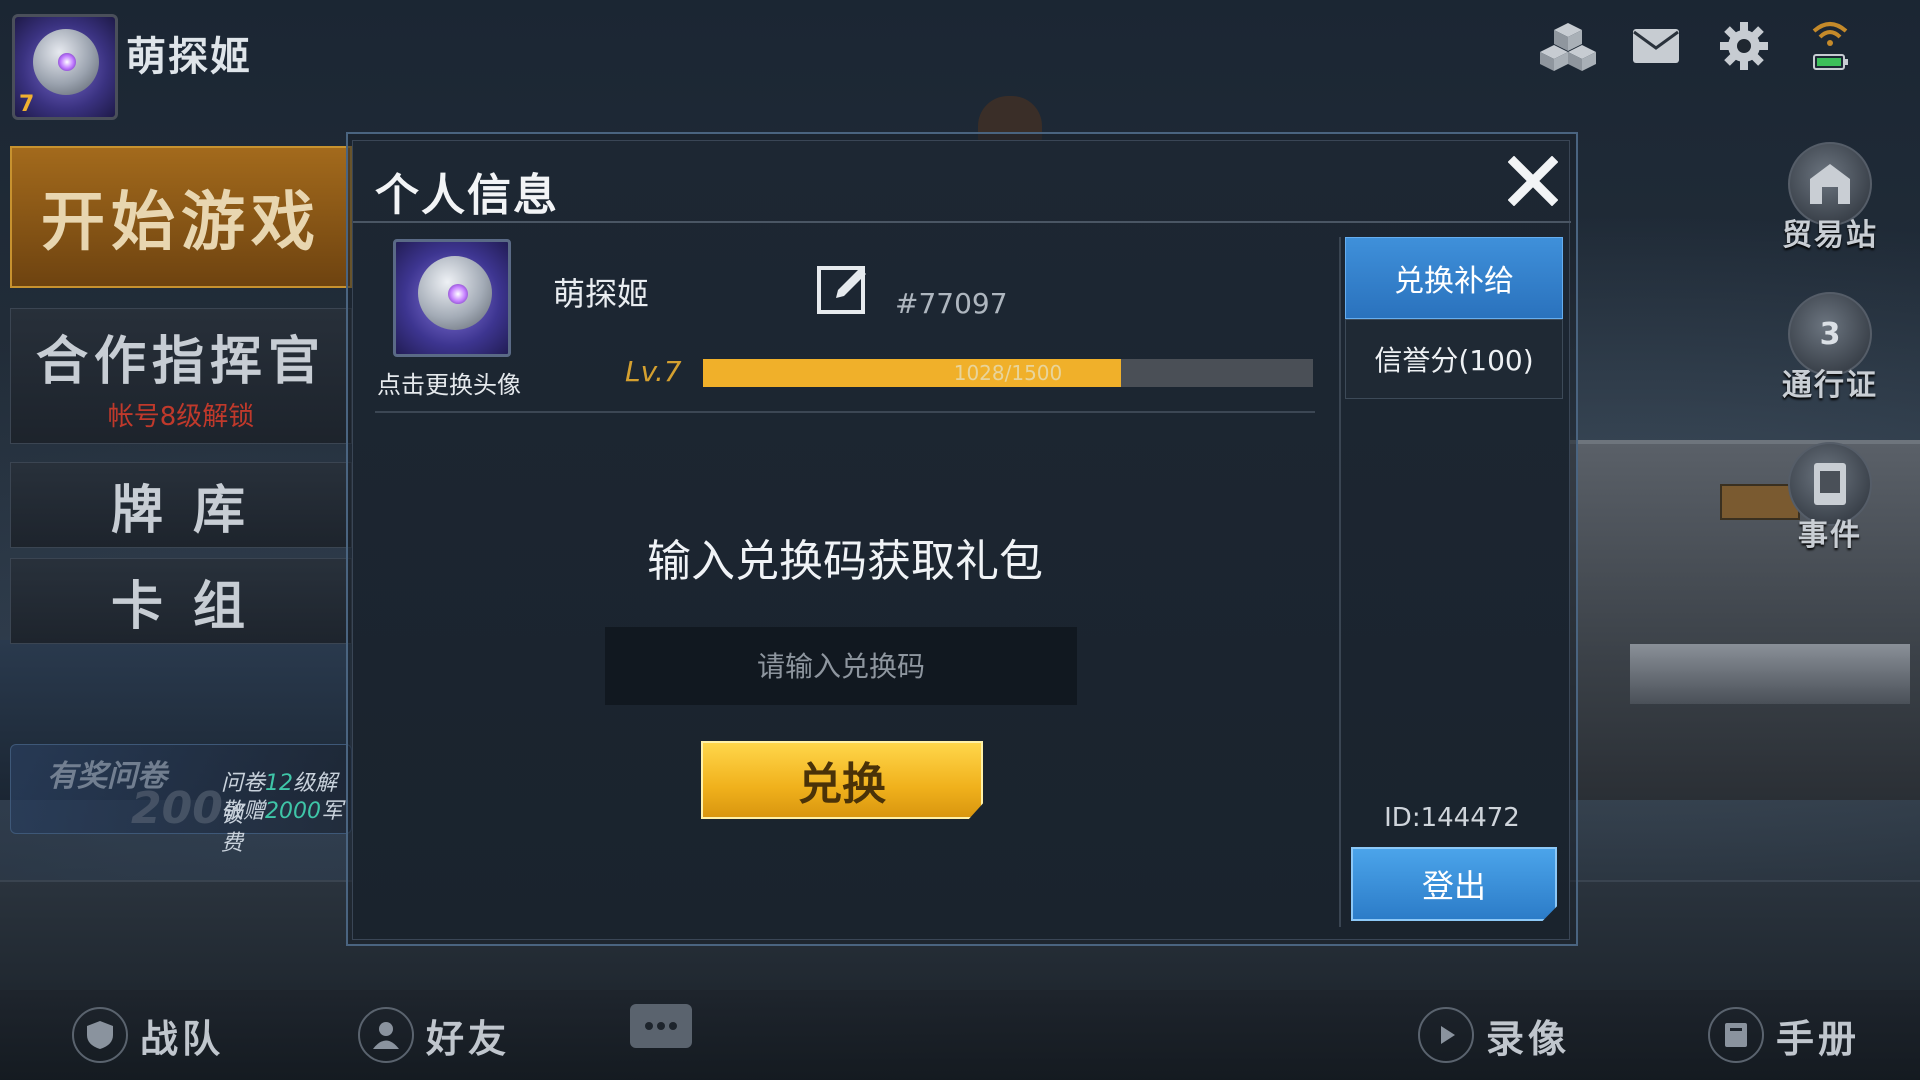 The width and height of the screenshot is (1920, 1080). I want to click on coop-commander-label: 合作指挥官, so click(180, 362).